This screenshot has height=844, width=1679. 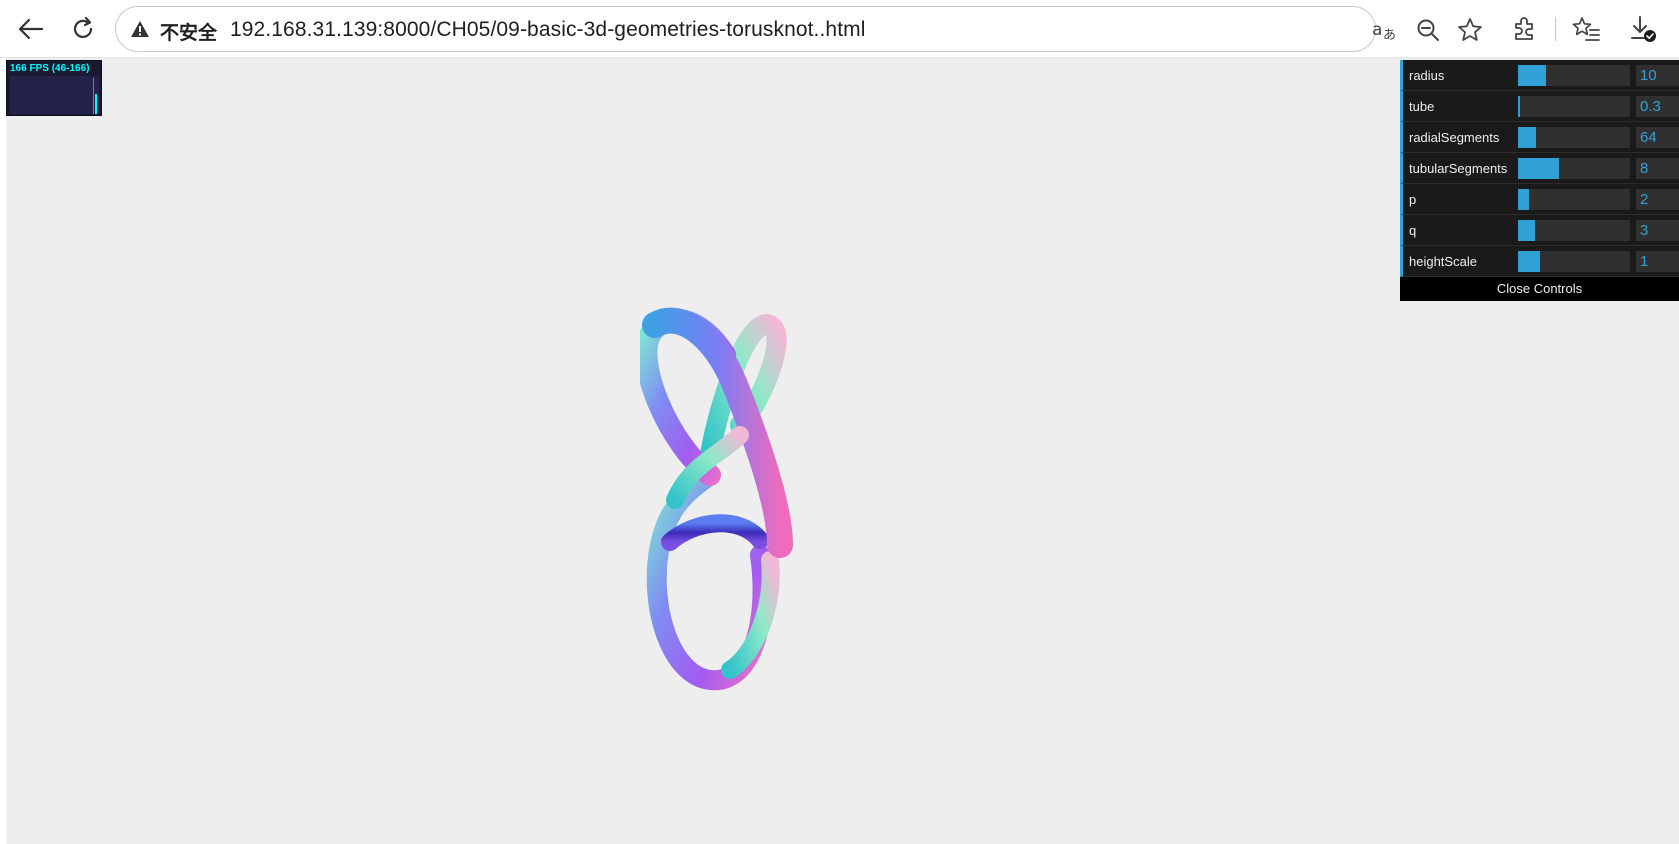 I want to click on radius-value-input: 10, so click(x=1657, y=75).